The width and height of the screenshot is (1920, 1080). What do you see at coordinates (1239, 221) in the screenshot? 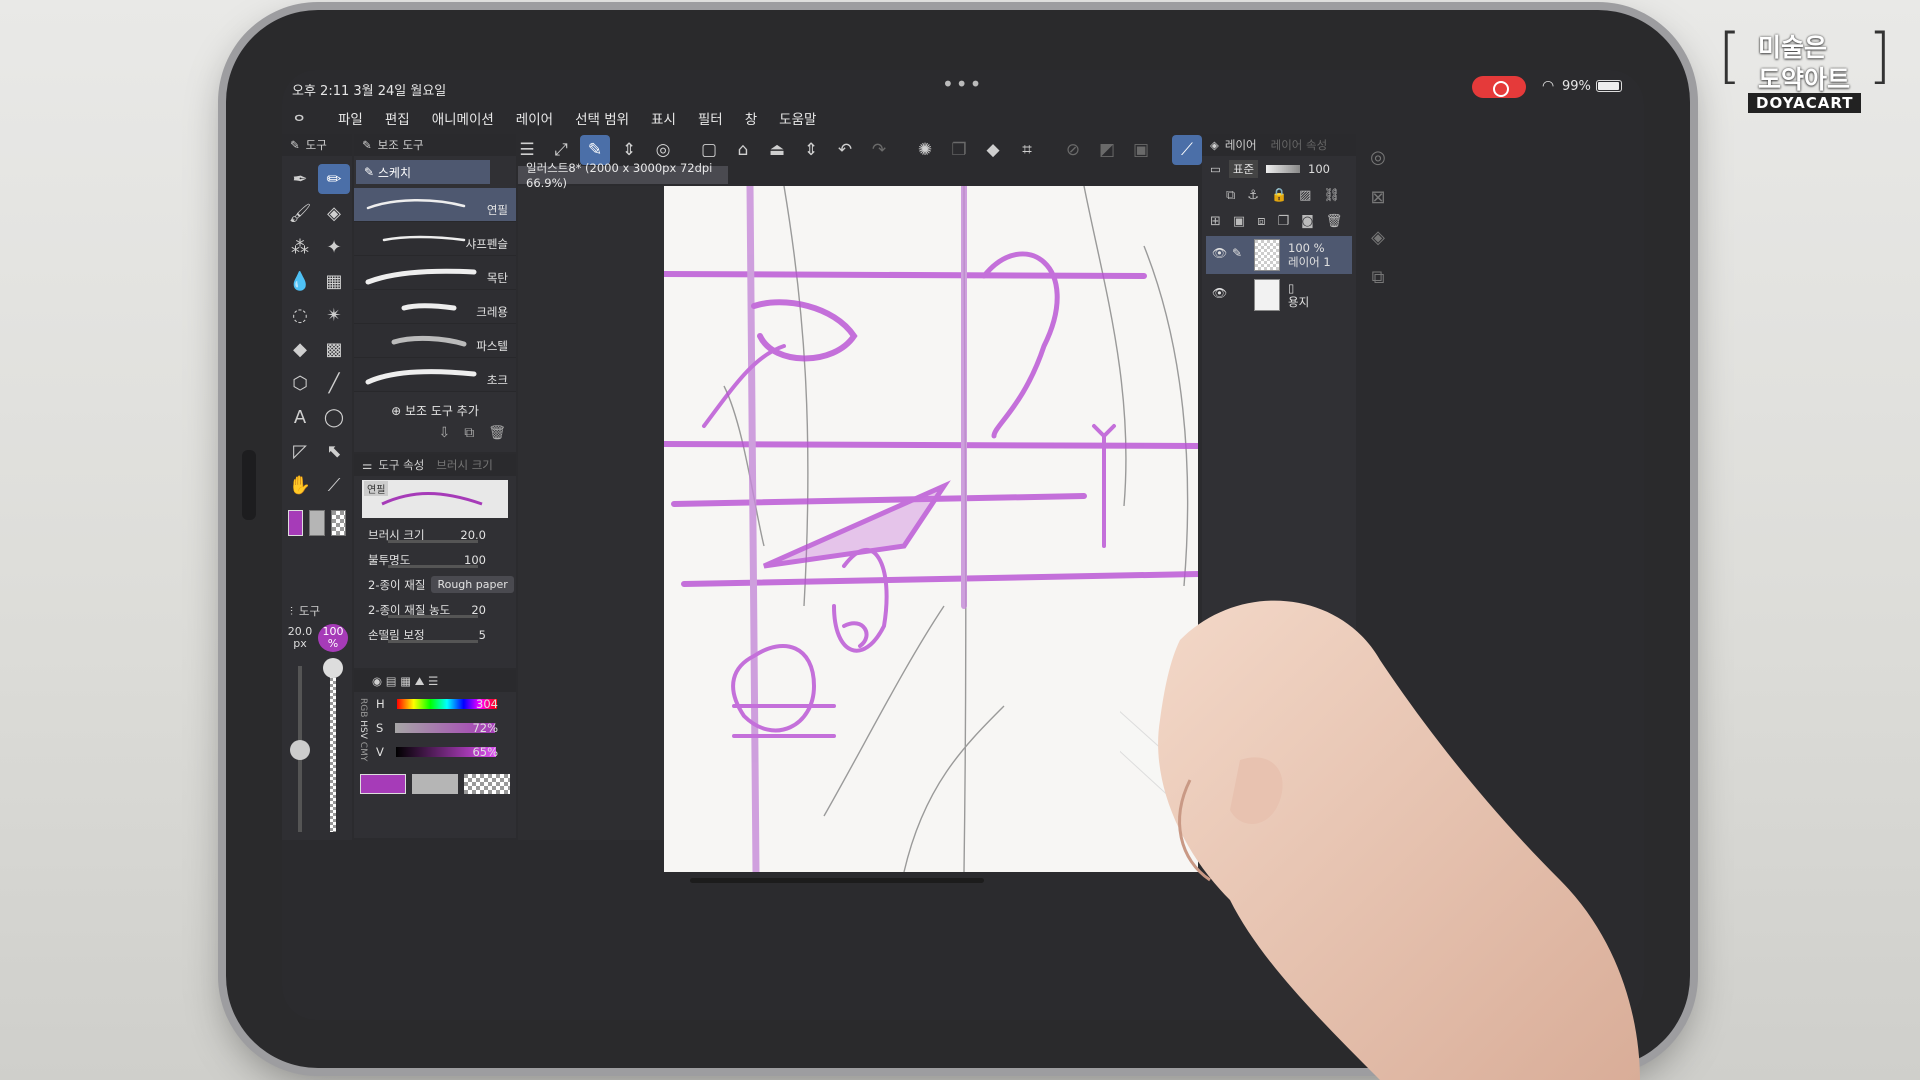
I see `new-folder-icon: ▣` at bounding box center [1239, 221].